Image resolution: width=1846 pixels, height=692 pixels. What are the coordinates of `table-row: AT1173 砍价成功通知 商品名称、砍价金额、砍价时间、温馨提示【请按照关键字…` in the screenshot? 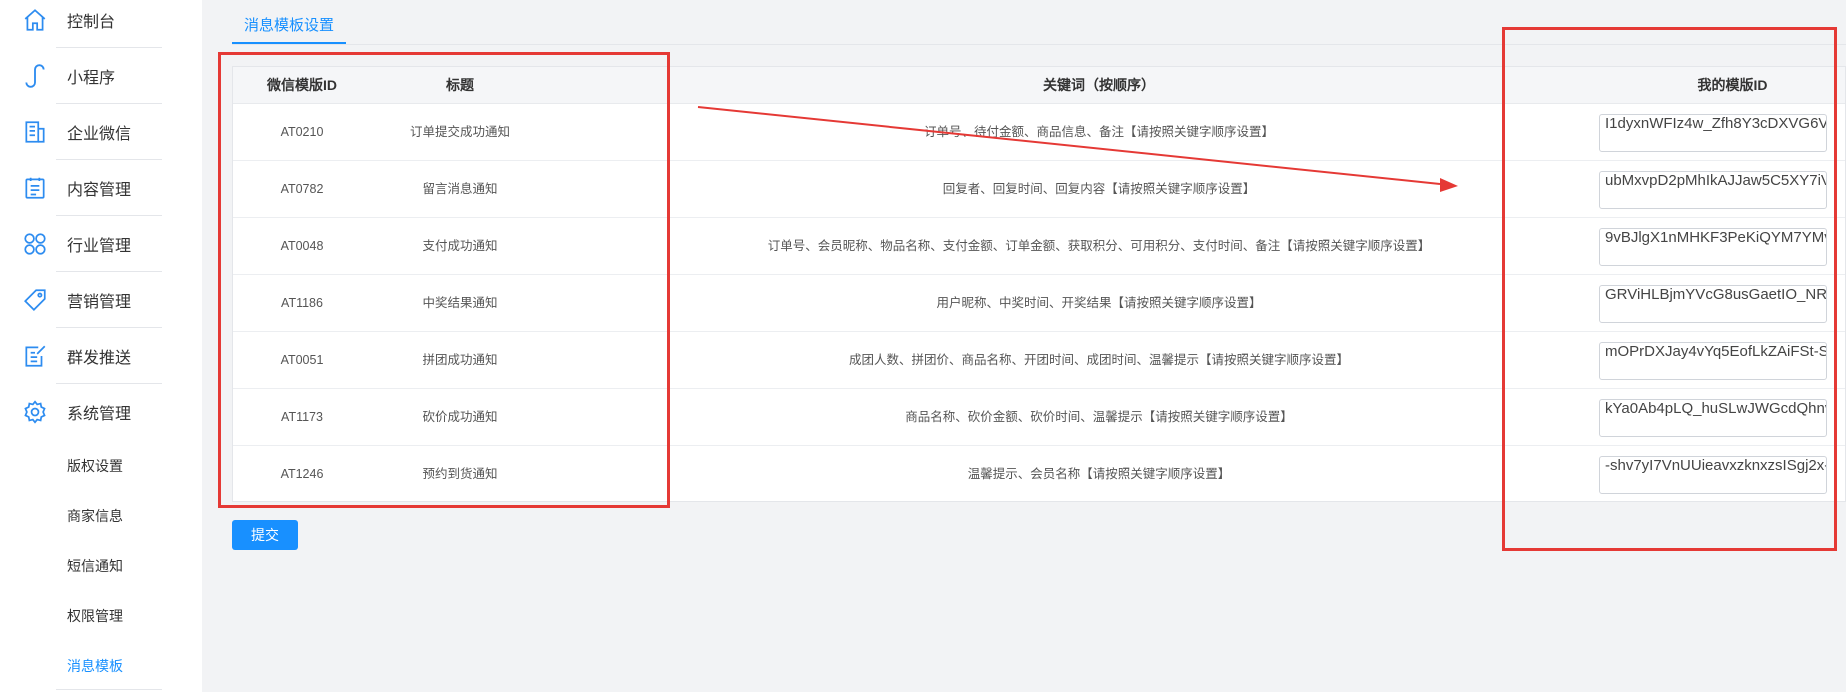 It's located at (1039, 417).